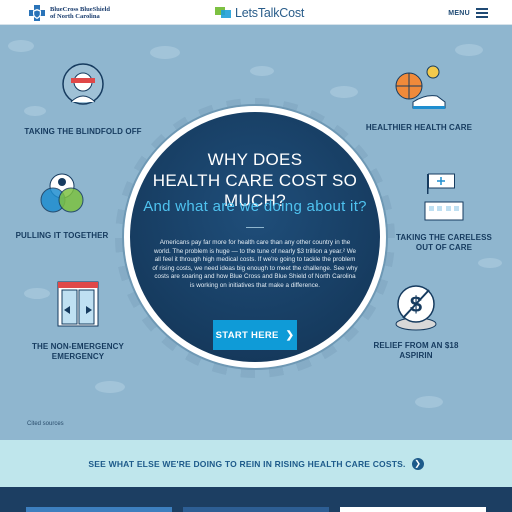 The height and width of the screenshot is (512, 512). I want to click on basketball-sneaker-icon, so click(420, 87).